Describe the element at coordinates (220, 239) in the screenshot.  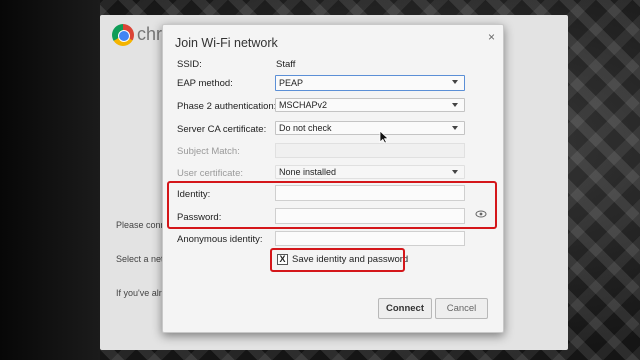
I see `anonymous-identity-label: Anonymous identity:` at that location.